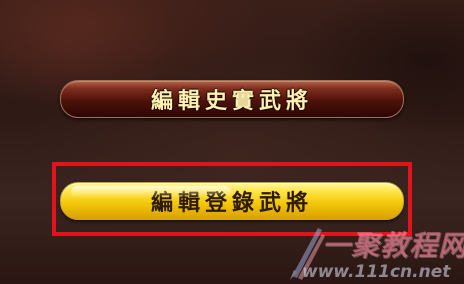  What do you see at coordinates (376, 272) in the screenshot?
I see `watermark-url: www.111cn.net` at bounding box center [376, 272].